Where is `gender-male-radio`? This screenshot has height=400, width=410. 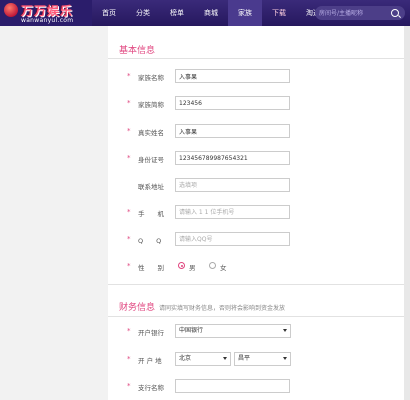 gender-male-radio is located at coordinates (181, 265).